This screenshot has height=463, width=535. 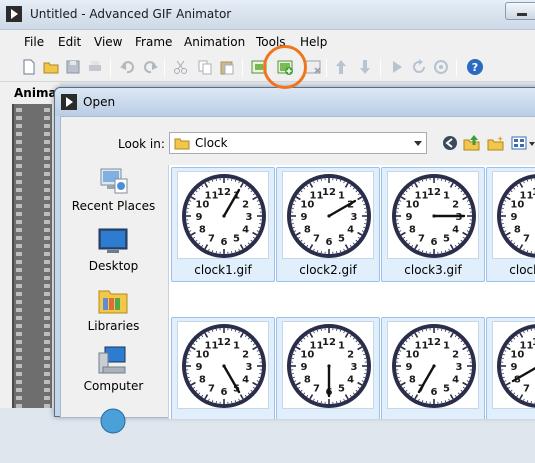 I want to click on file-name: clock4.gif, so click(x=511, y=270).